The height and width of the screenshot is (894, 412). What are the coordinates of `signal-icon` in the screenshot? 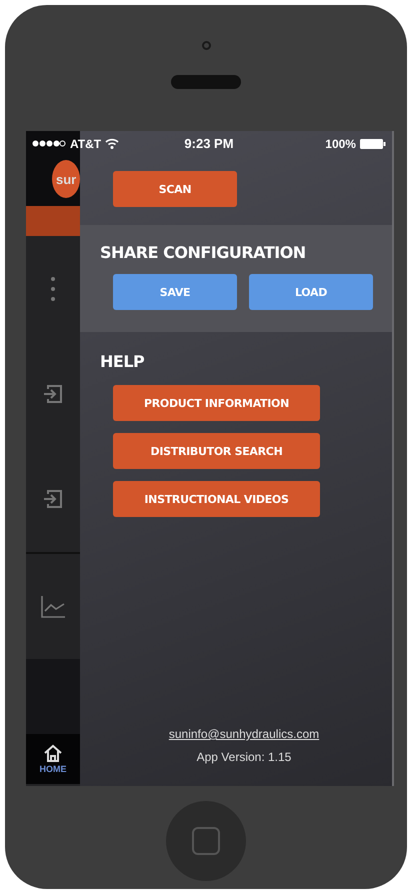 It's located at (49, 143).